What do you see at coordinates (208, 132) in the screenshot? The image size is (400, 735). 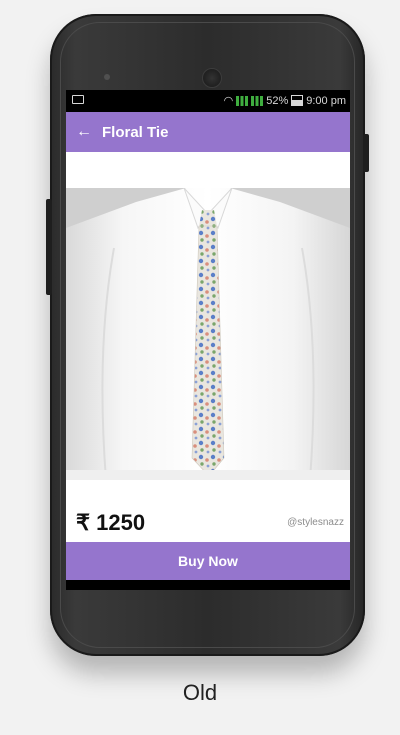 I see `app-bar: ← Floral Tie` at bounding box center [208, 132].